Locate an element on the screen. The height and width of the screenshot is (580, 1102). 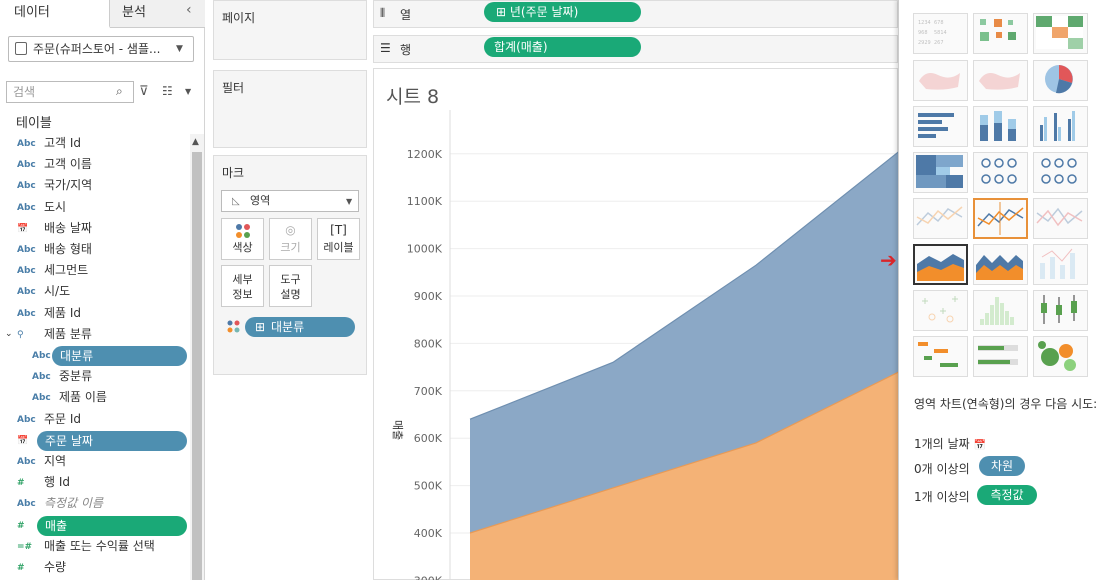
chart-thumb-symbol-map is located at coordinates (940, 80).